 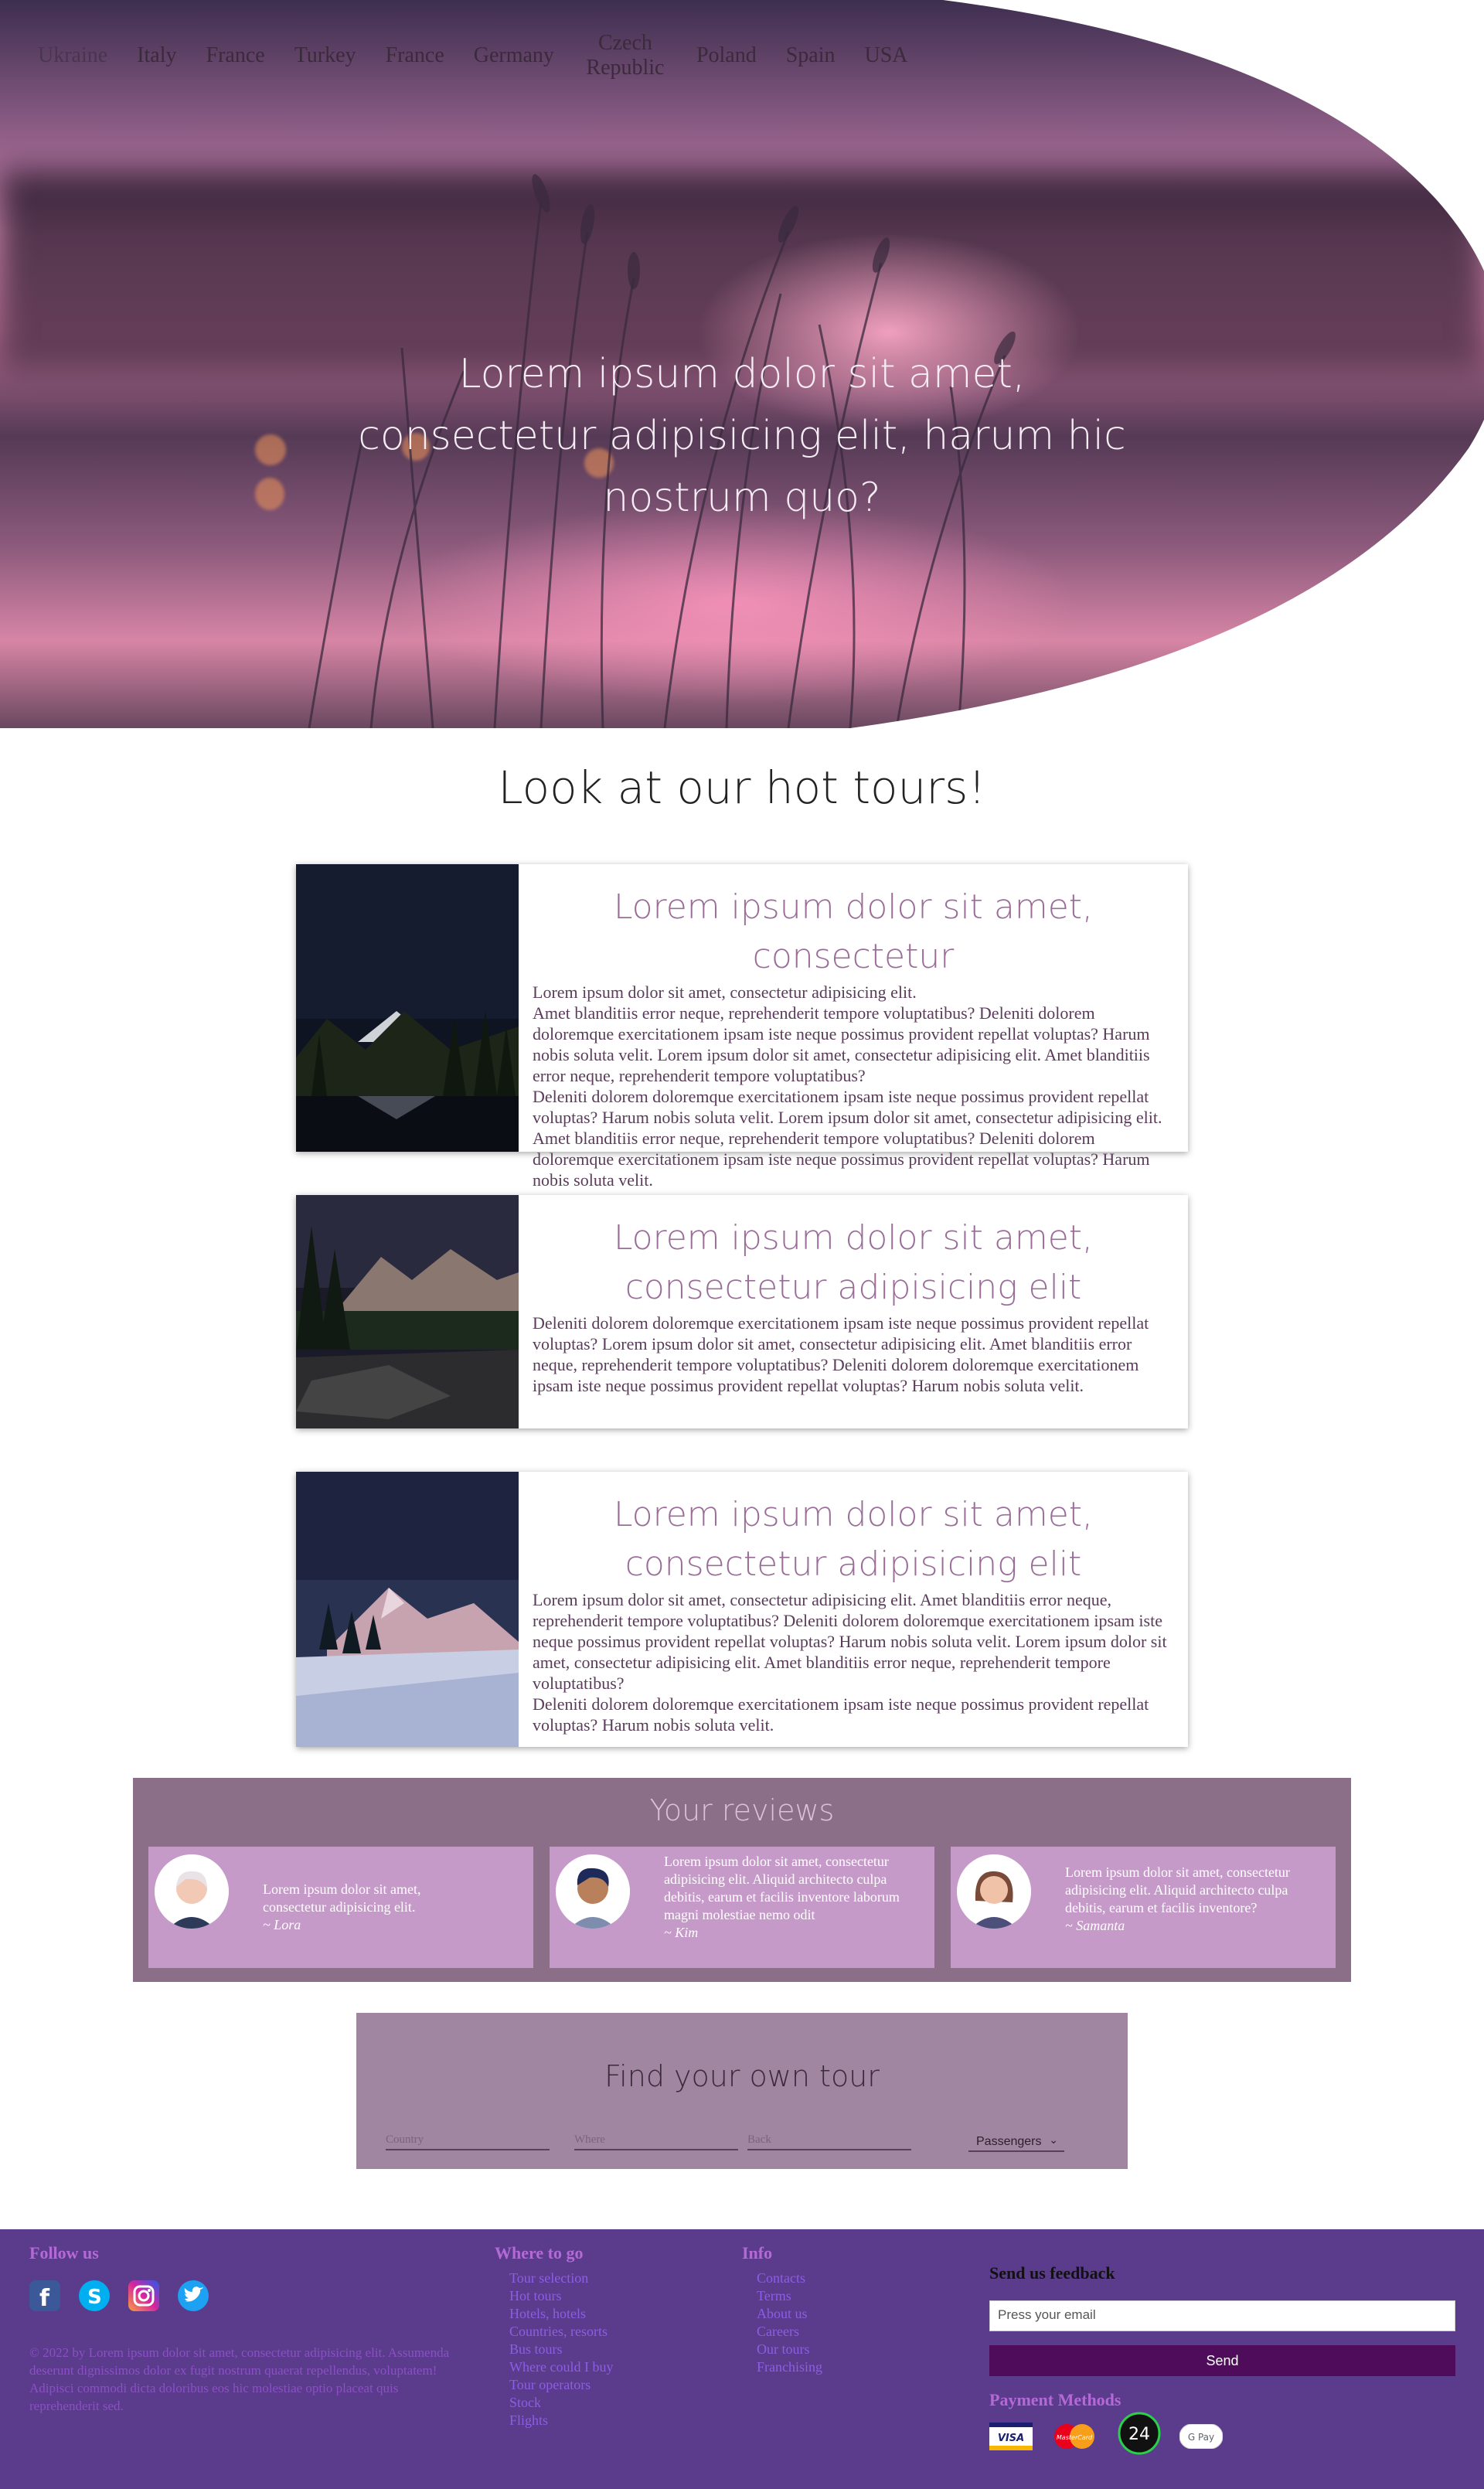 I want to click on payment-methods-title: Payment Methods, so click(x=1055, y=2399).